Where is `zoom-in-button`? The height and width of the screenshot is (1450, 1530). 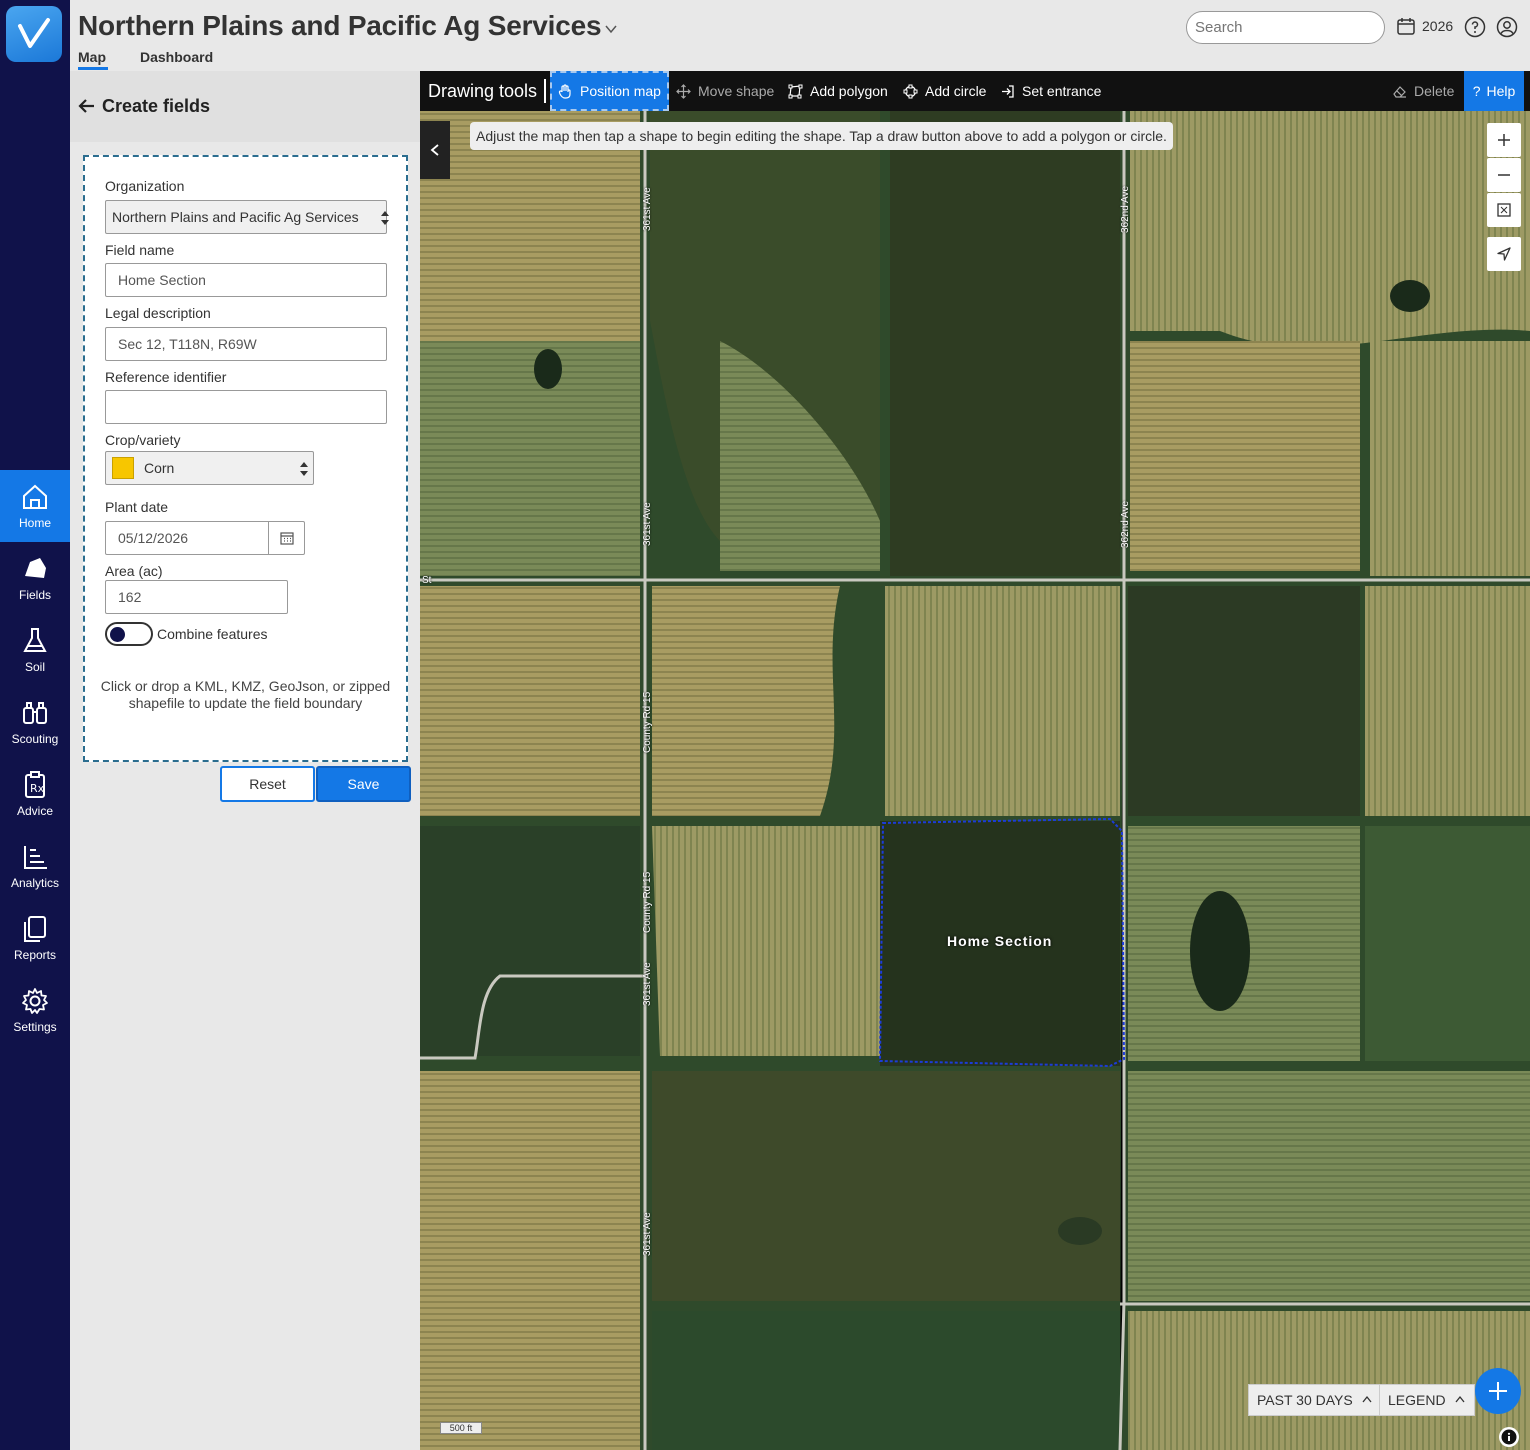 zoom-in-button is located at coordinates (1504, 140).